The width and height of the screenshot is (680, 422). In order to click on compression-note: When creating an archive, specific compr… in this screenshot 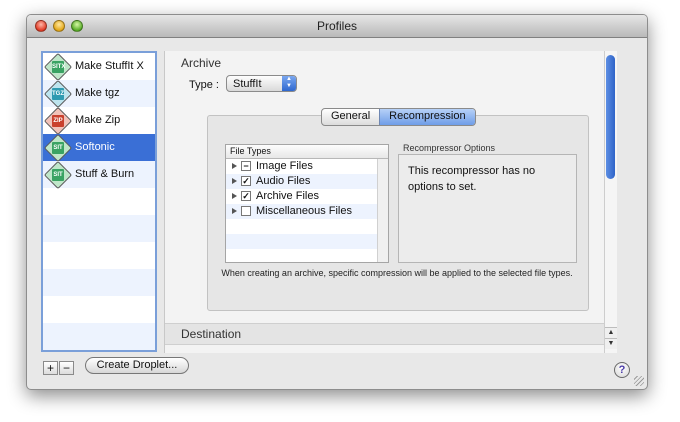, I will do `click(397, 273)`.